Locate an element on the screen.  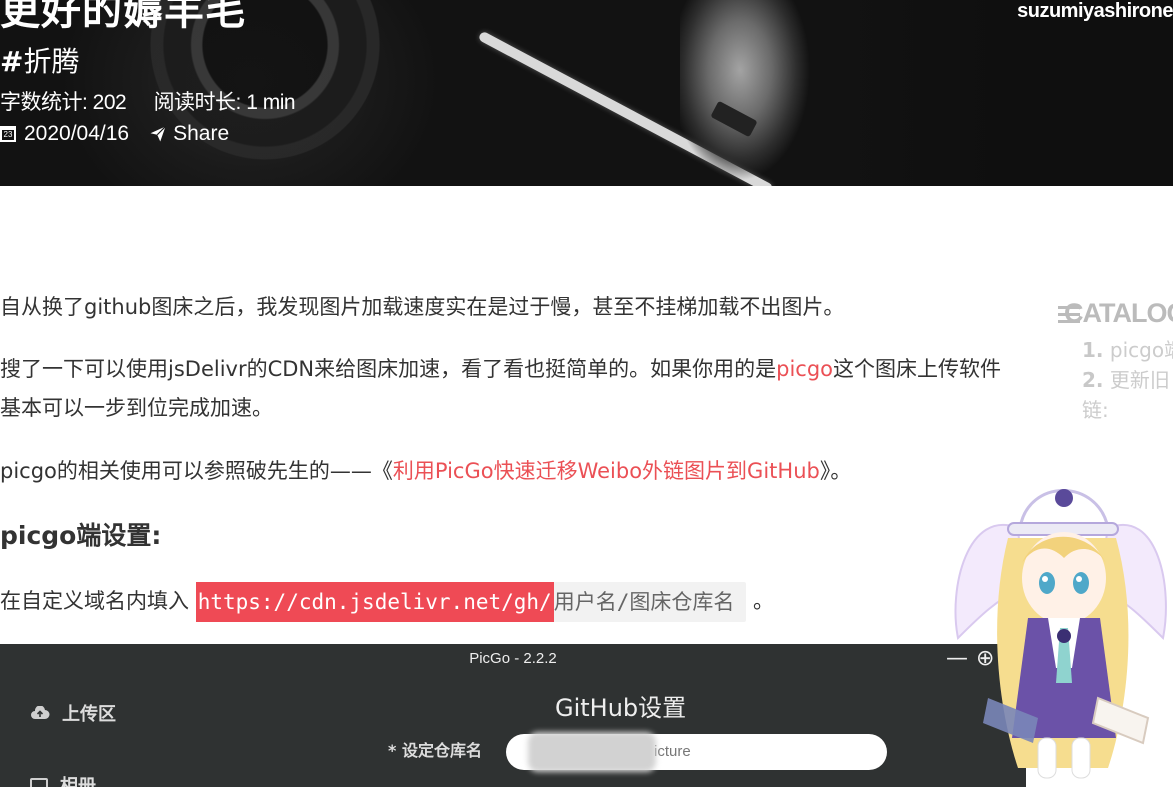
catalog-sidebar: CATALOG 1. picgo端 2. 更新旧 链: is located at coordinates (1115, 361).